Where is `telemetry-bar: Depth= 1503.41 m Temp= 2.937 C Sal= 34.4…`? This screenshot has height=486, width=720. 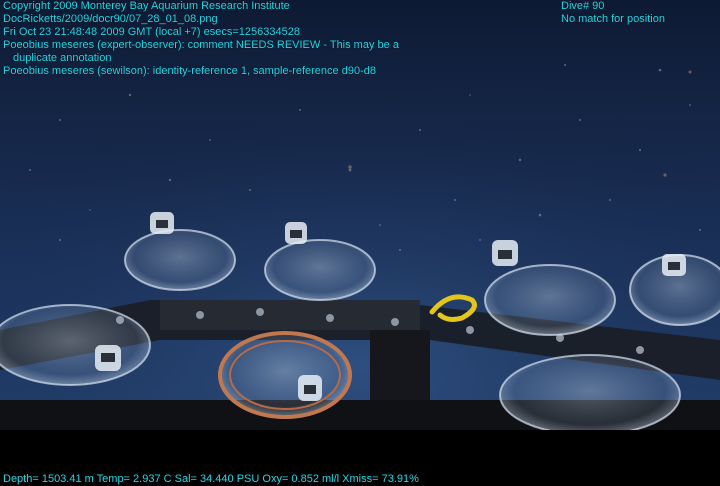 telemetry-bar: Depth= 1503.41 m Temp= 2.937 C Sal= 34.4… is located at coordinates (211, 479).